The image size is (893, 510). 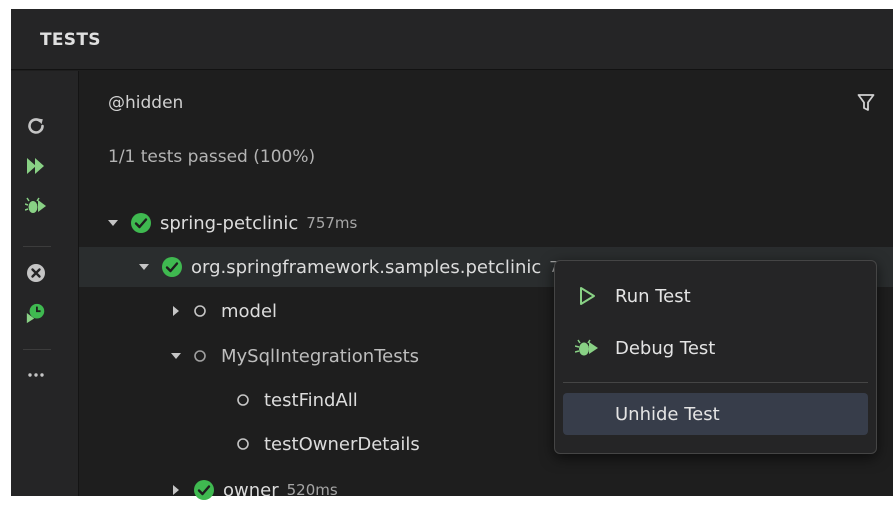 I want to click on panel-header: TESTS, so click(x=452, y=39).